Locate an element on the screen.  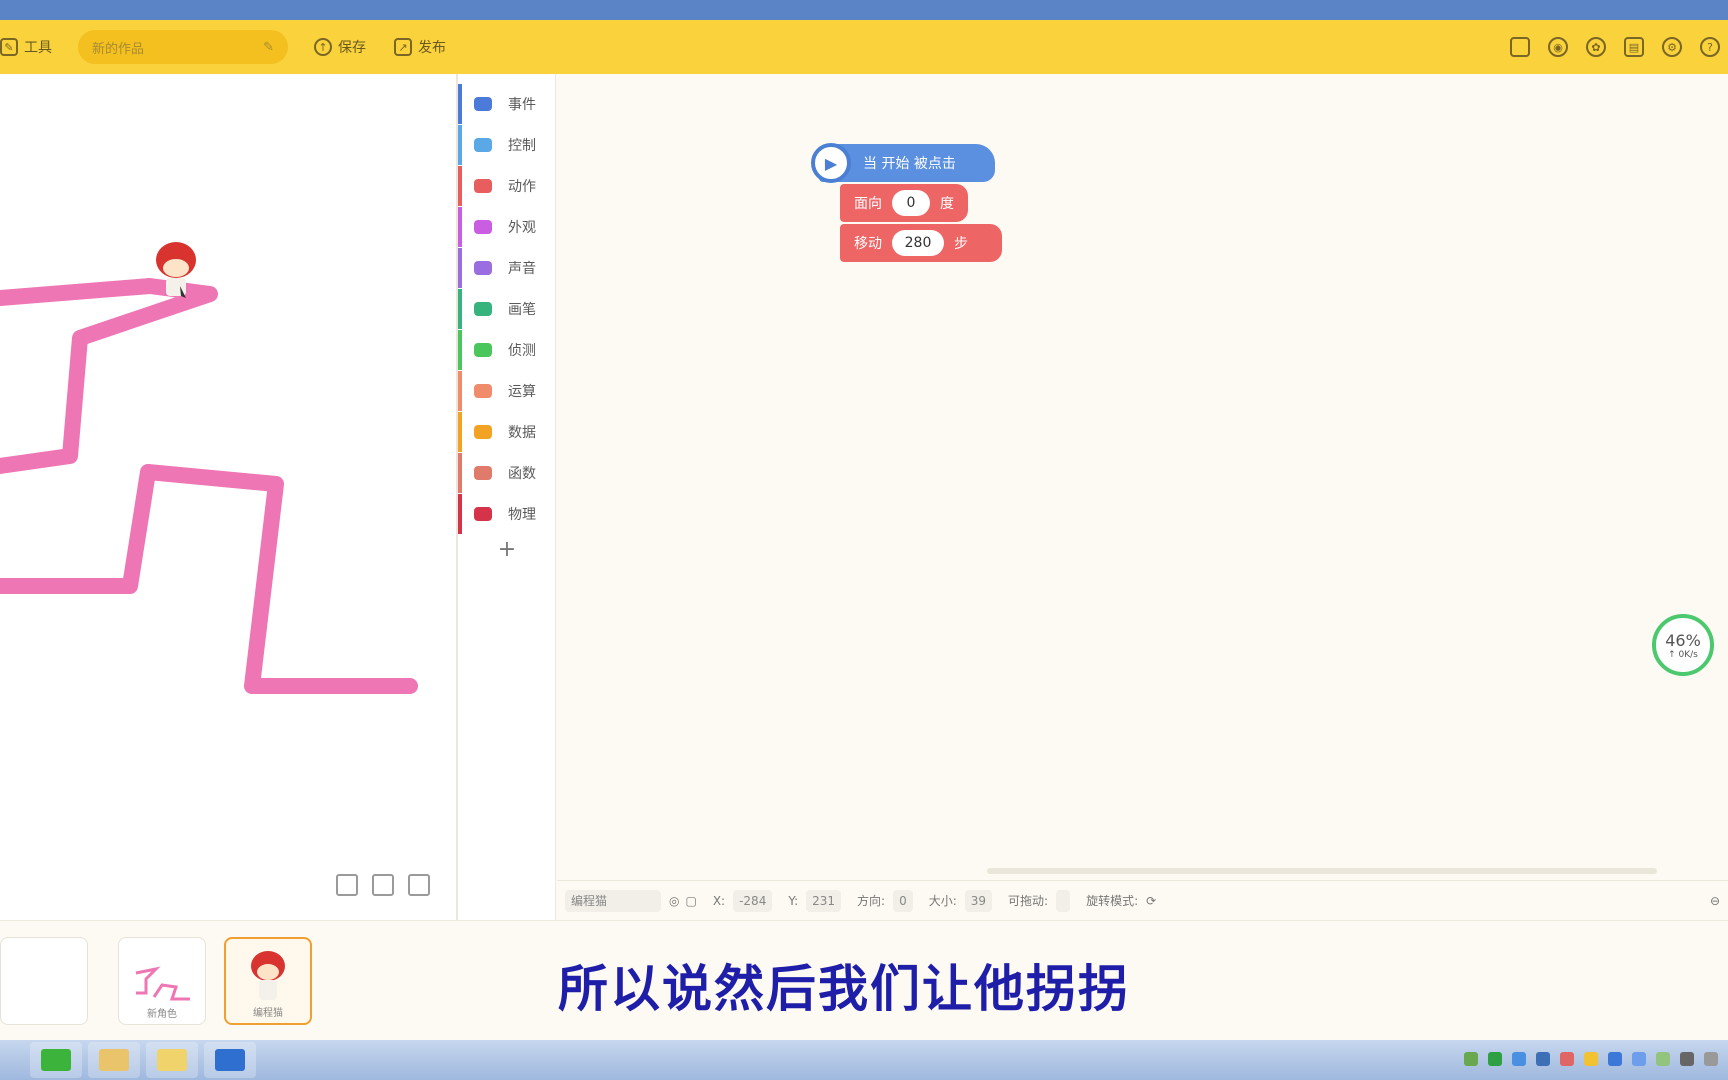
os-taskbar is located at coordinates (864, 1060).